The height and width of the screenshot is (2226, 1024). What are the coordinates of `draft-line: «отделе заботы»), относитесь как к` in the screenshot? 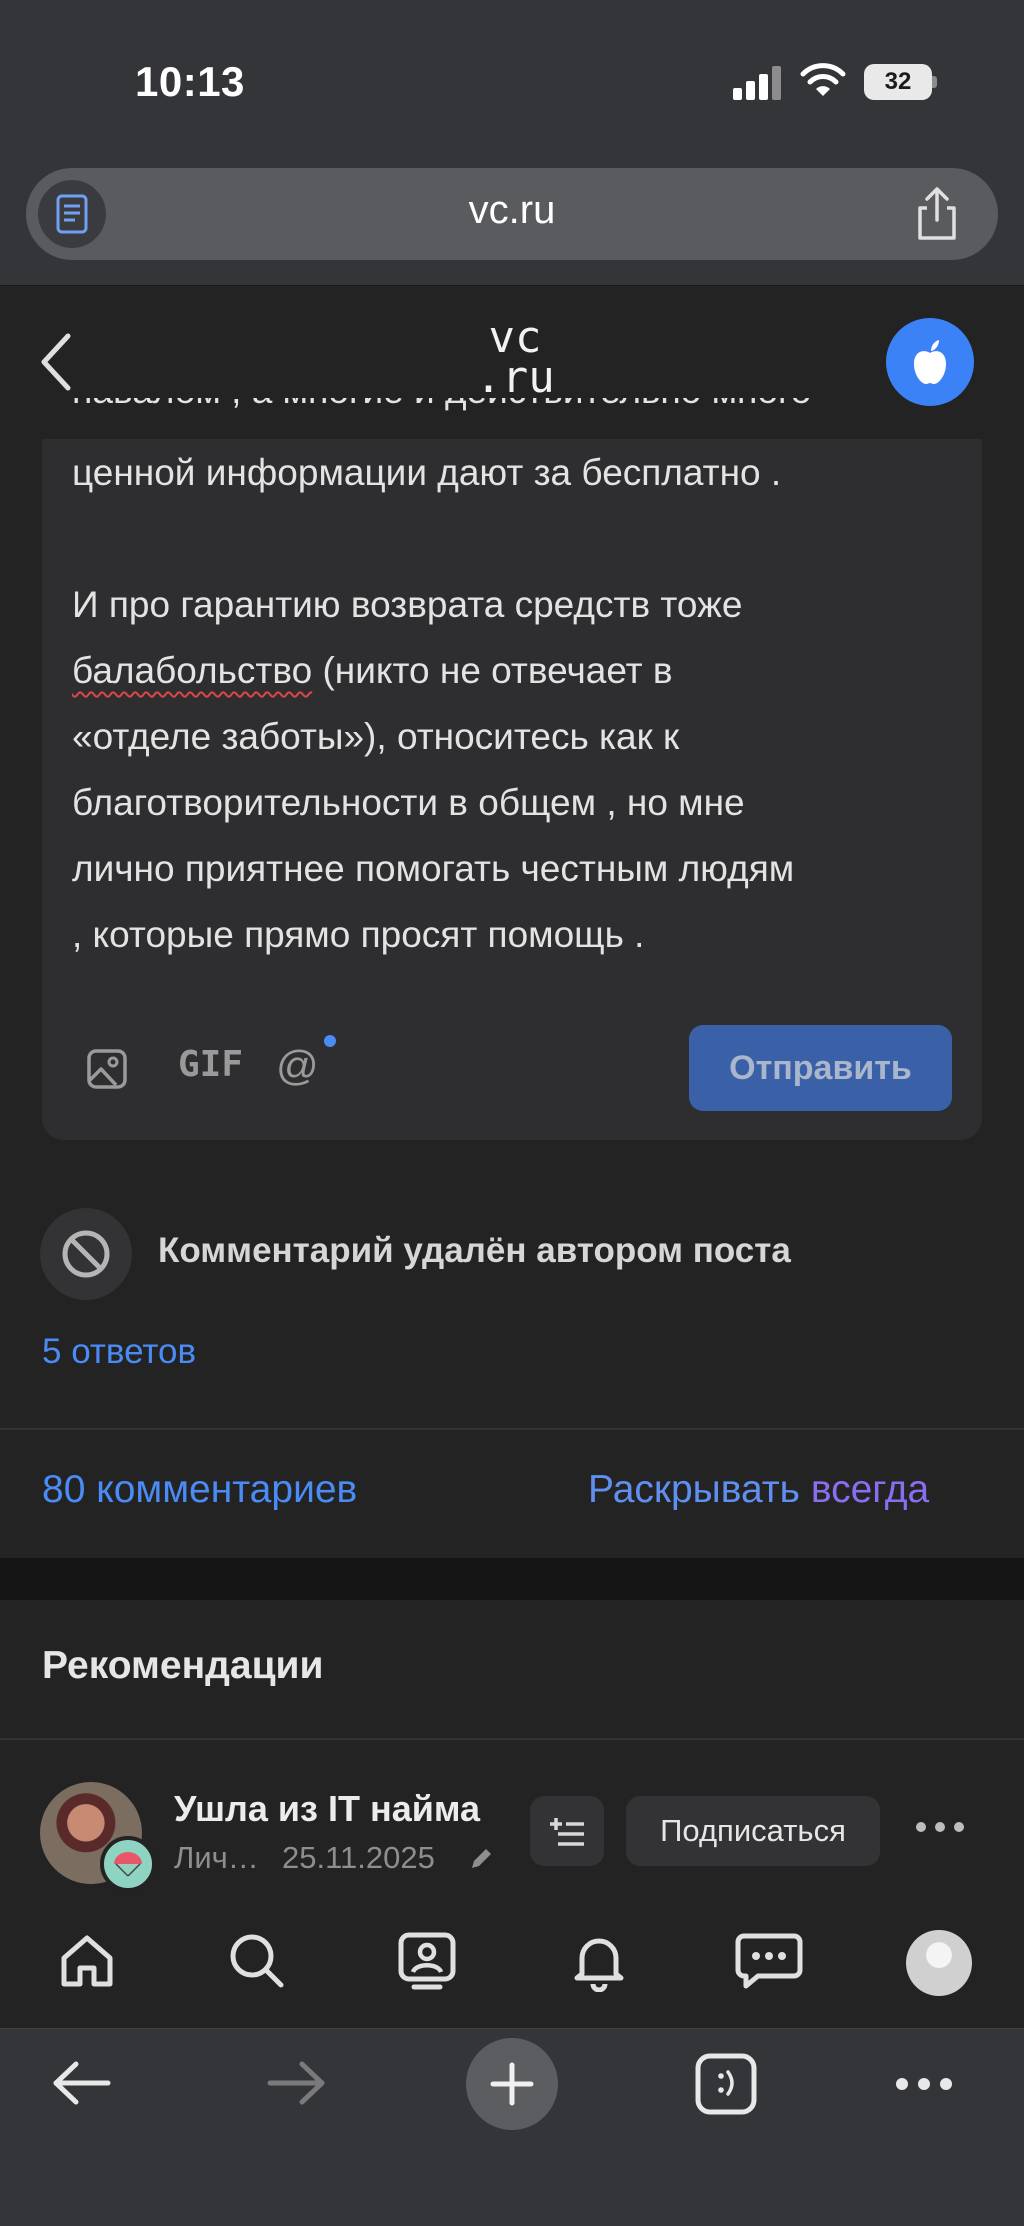 It's located at (376, 736).